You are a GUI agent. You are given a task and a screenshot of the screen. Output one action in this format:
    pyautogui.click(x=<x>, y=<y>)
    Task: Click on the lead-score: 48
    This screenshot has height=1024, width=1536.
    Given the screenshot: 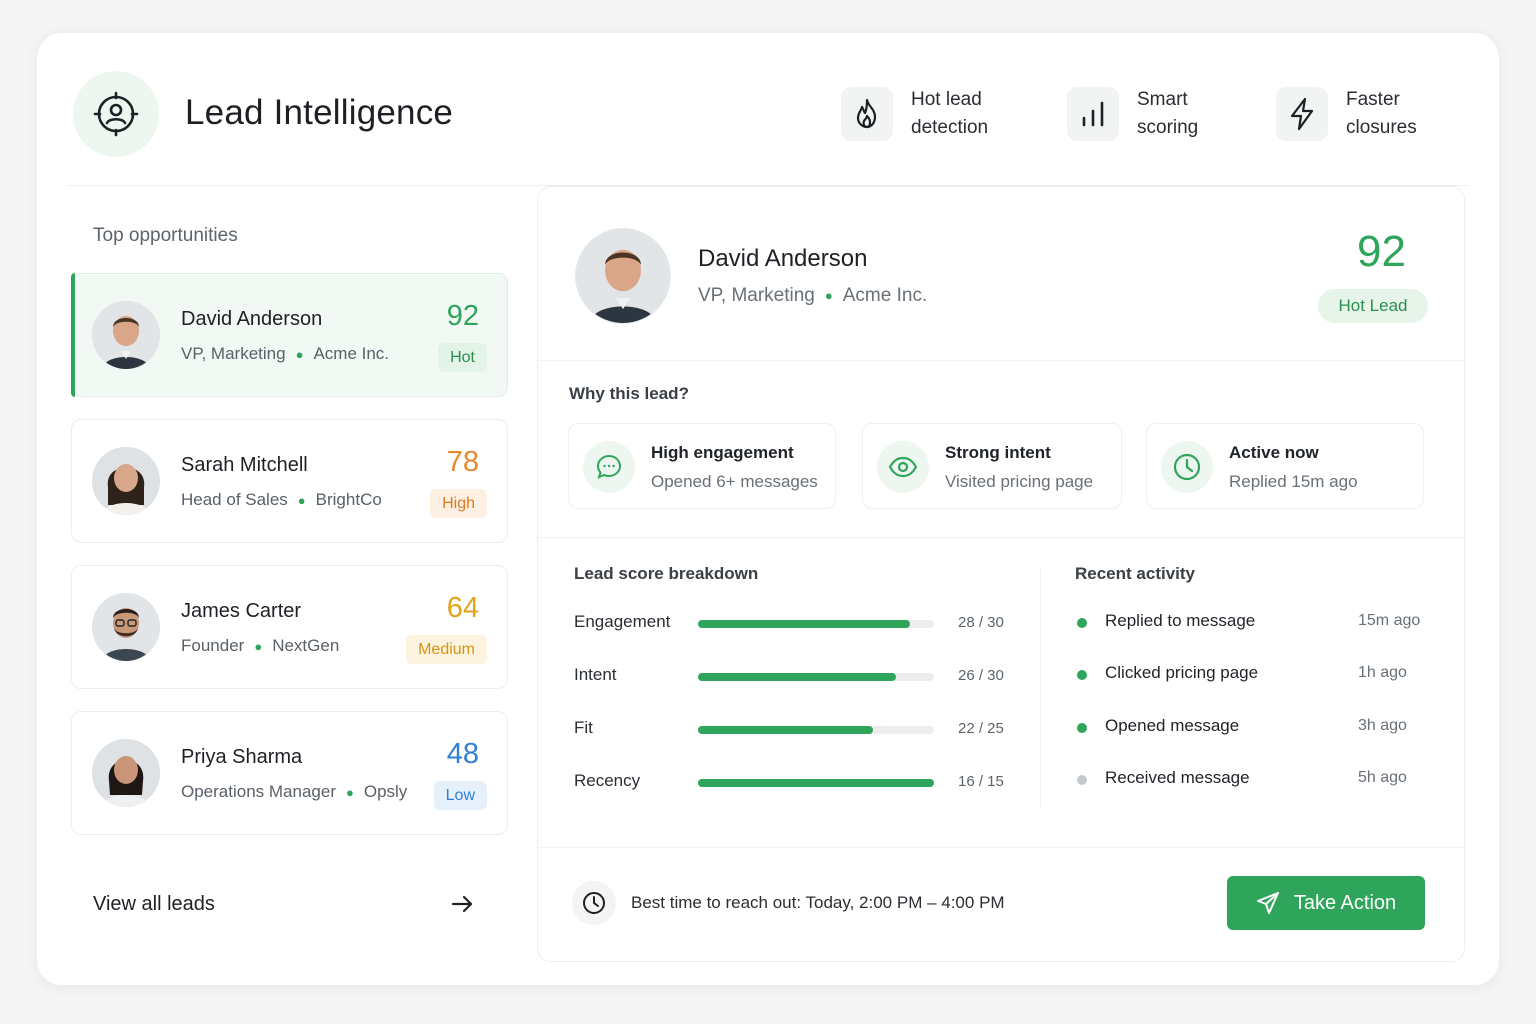 What is the action you would take?
    pyautogui.click(x=462, y=754)
    